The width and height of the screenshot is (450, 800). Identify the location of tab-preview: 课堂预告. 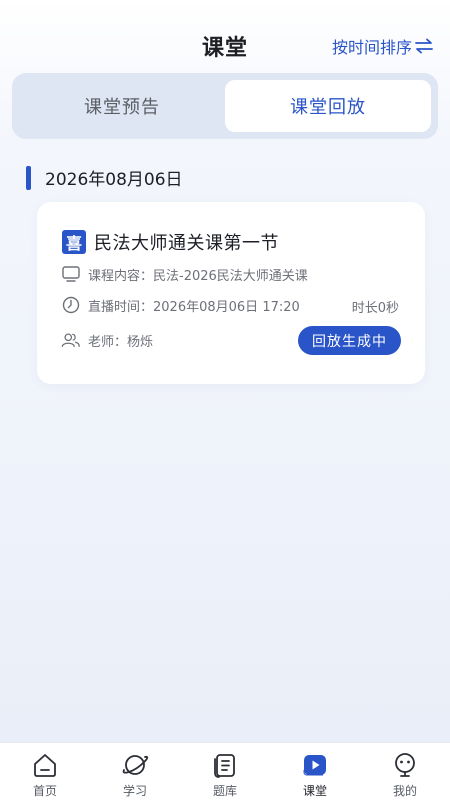
(122, 106).